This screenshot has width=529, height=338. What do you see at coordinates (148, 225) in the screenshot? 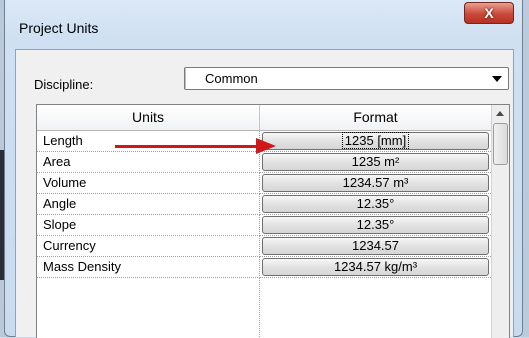
I see `unit-name-slope: Slope` at bounding box center [148, 225].